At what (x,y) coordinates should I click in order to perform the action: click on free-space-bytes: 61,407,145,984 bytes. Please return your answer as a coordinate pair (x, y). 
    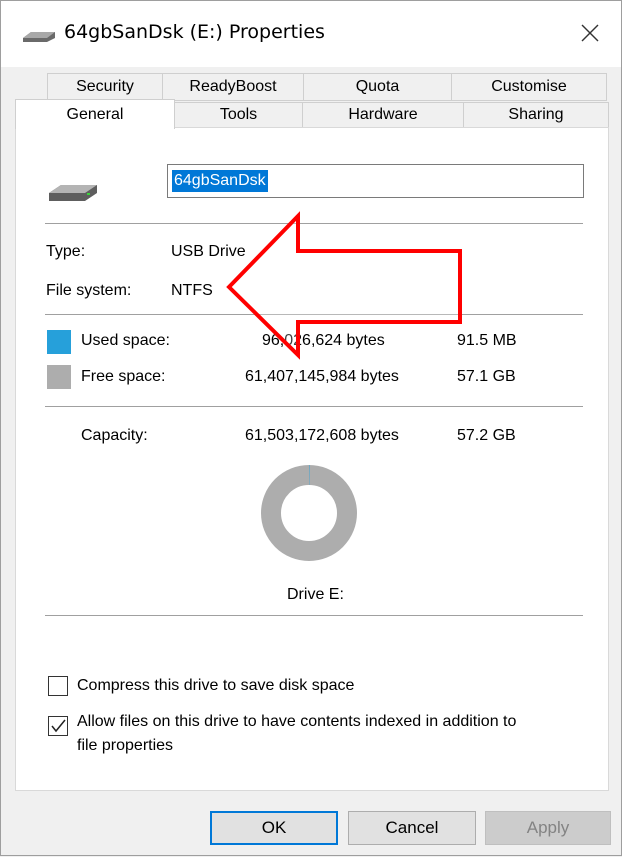
    Looking at the image, I should click on (322, 376).